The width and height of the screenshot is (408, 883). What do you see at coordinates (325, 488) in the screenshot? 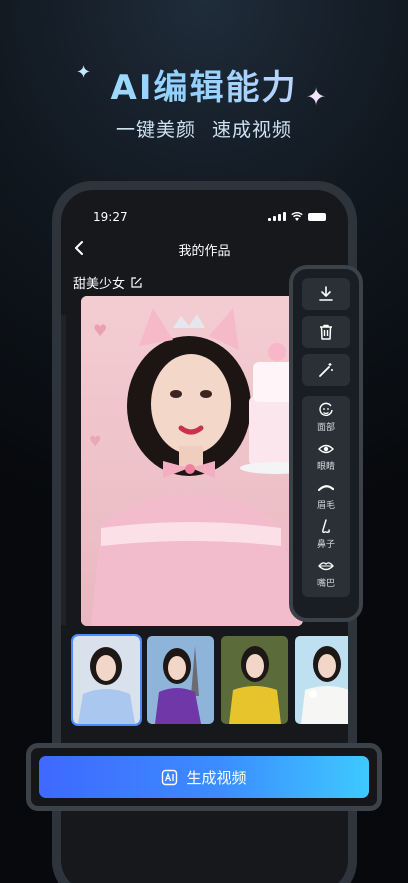
I see `eyebrow-icon` at bounding box center [325, 488].